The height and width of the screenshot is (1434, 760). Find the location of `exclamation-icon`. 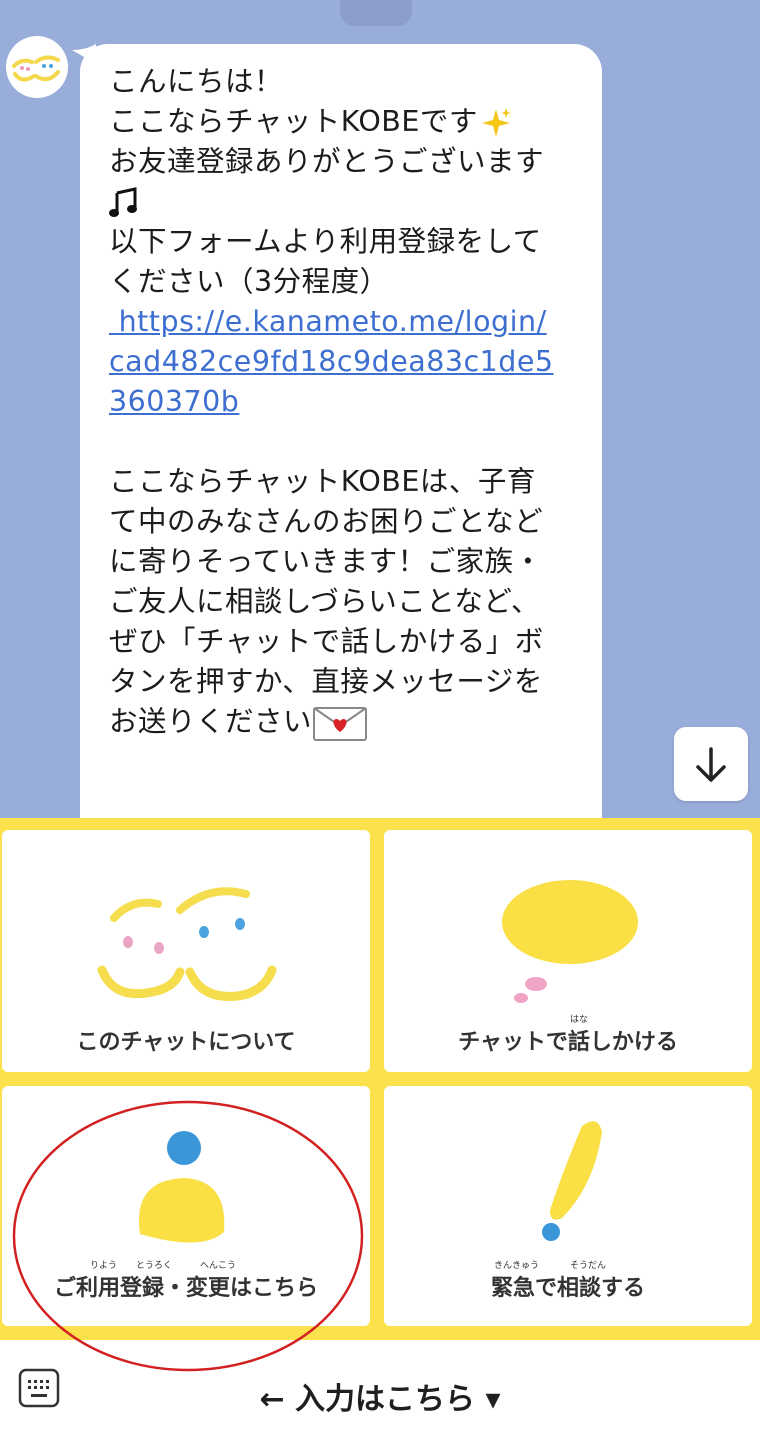

exclamation-icon is located at coordinates (572, 1181).